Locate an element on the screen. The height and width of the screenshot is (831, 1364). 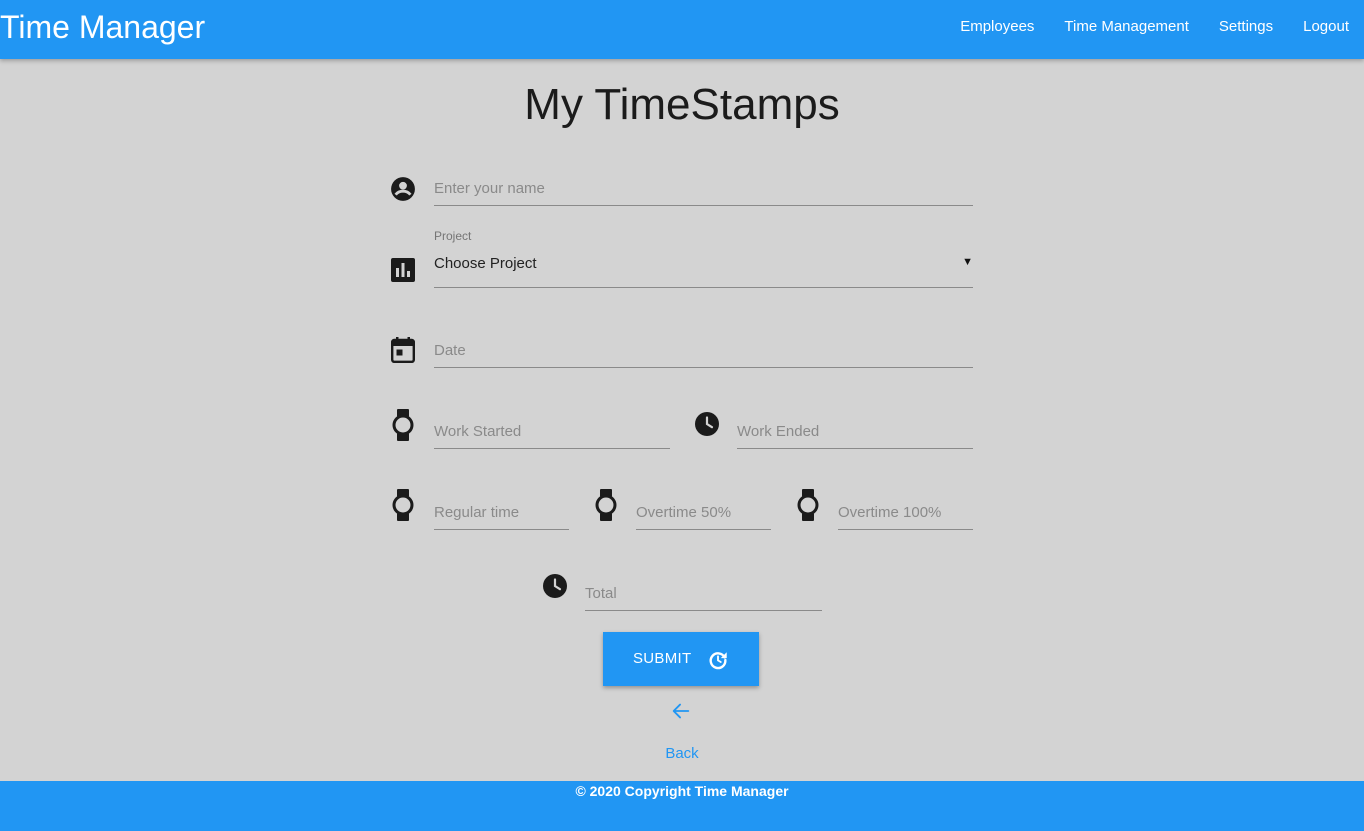
regular-time-input is located at coordinates (501, 512).